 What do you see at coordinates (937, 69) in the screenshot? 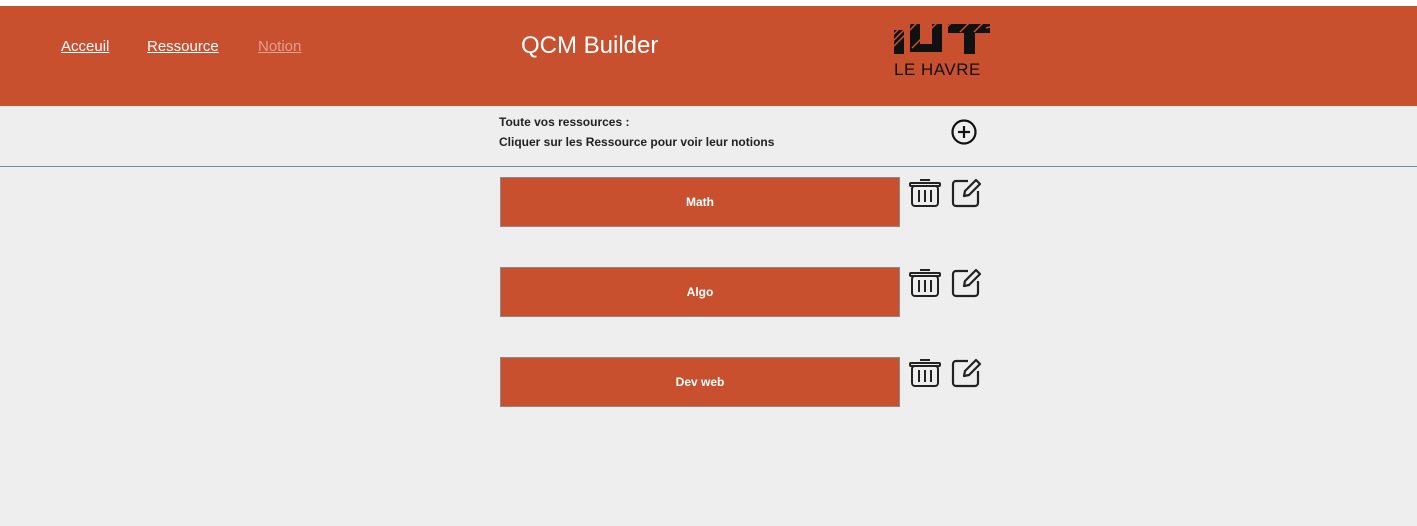
I see `logo-text: LE HAVRE` at bounding box center [937, 69].